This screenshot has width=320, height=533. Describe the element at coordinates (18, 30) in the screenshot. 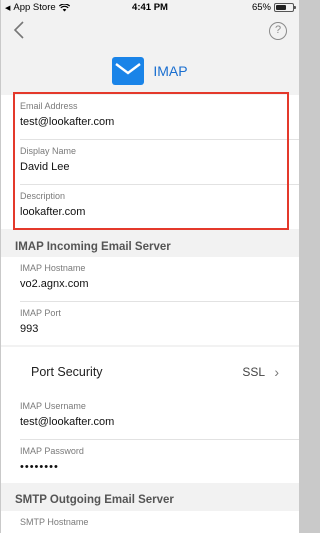

I see `chevron-left-icon` at that location.